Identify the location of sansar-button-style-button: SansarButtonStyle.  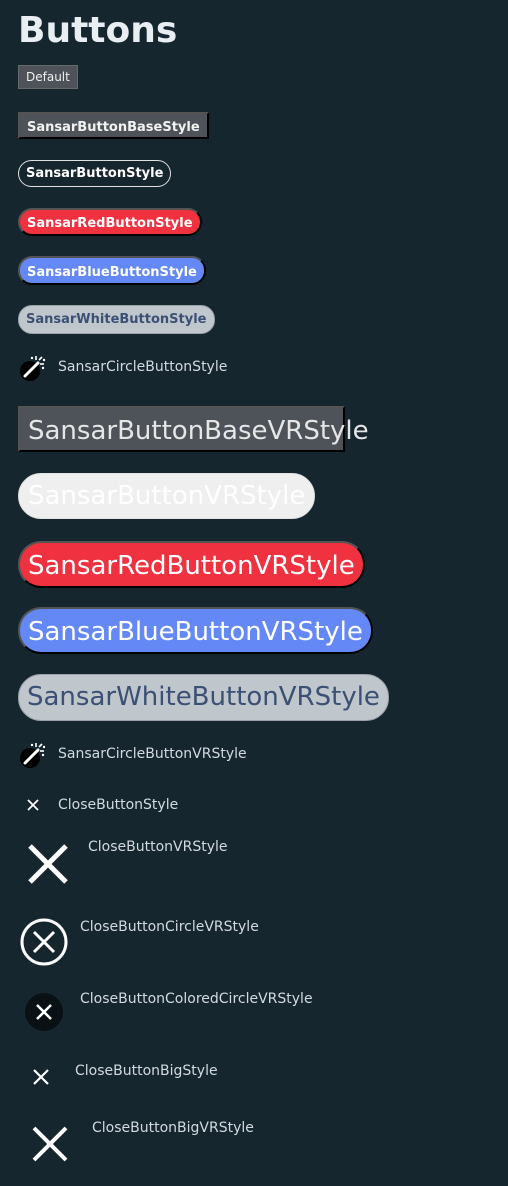
(95, 173).